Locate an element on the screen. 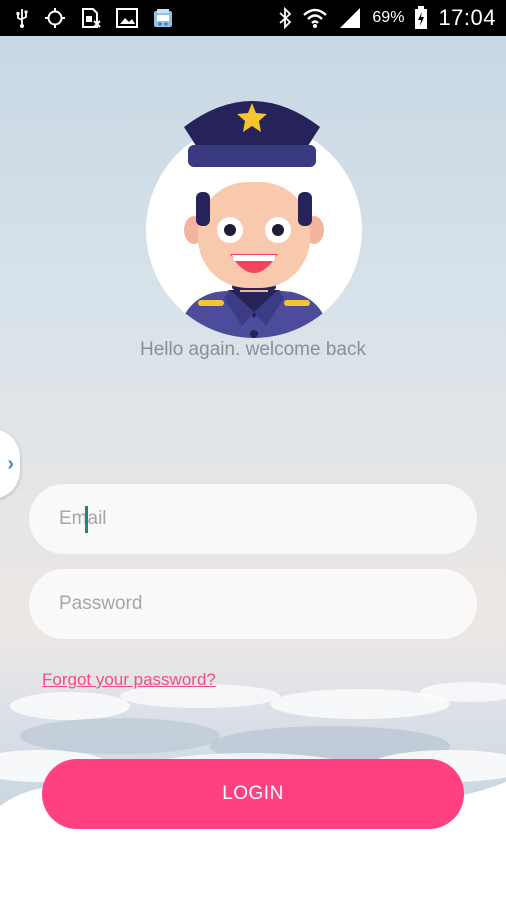  chevron-right-icon: › is located at coordinates (10, 464).